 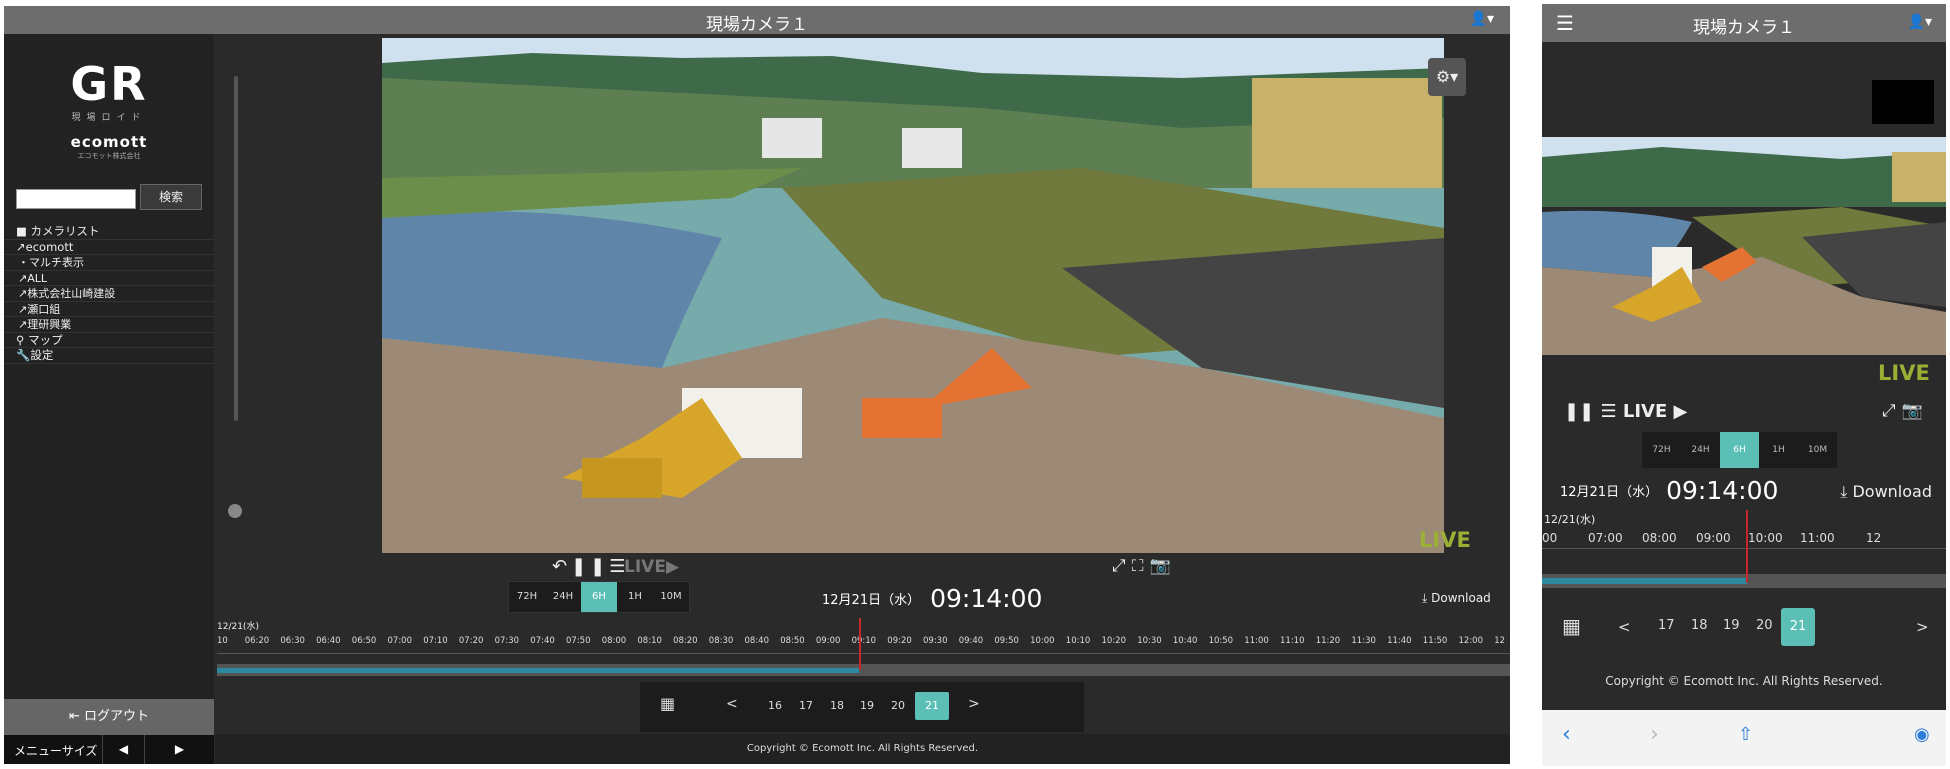 I want to click on sidebar-item-settings: 🔧設定, so click(x=109, y=356).